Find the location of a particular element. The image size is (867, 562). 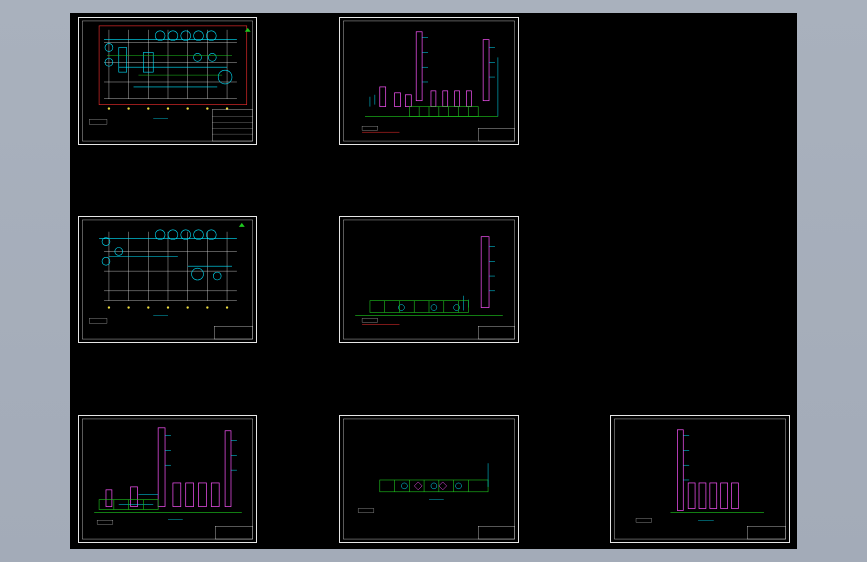

plan-1-drawing is located at coordinates (167, 81).